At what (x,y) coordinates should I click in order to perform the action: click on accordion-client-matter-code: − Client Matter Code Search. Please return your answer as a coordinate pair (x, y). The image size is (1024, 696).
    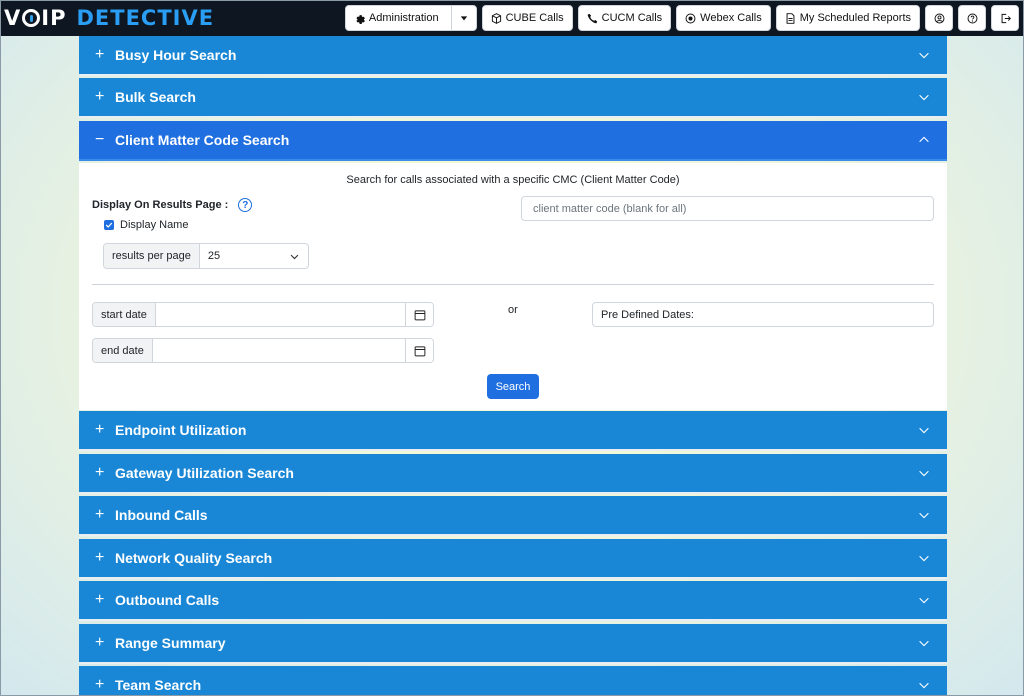
    Looking at the image, I should click on (513, 141).